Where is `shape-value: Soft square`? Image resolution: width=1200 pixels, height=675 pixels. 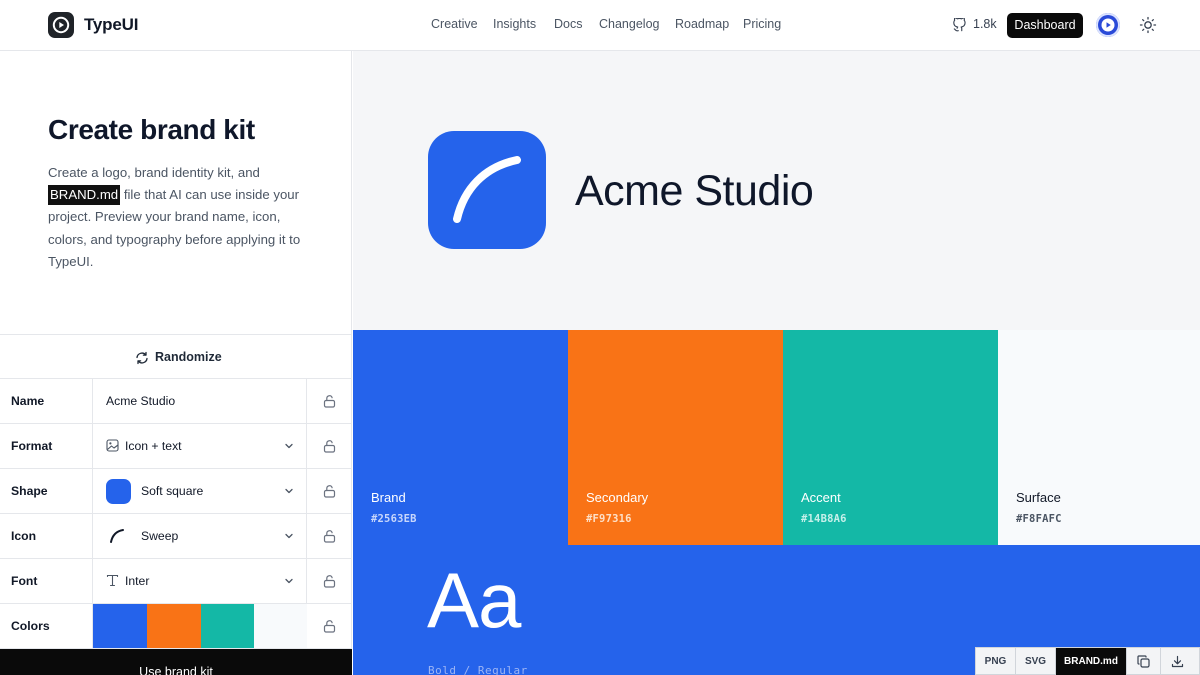
shape-value: Soft square is located at coordinates (172, 491).